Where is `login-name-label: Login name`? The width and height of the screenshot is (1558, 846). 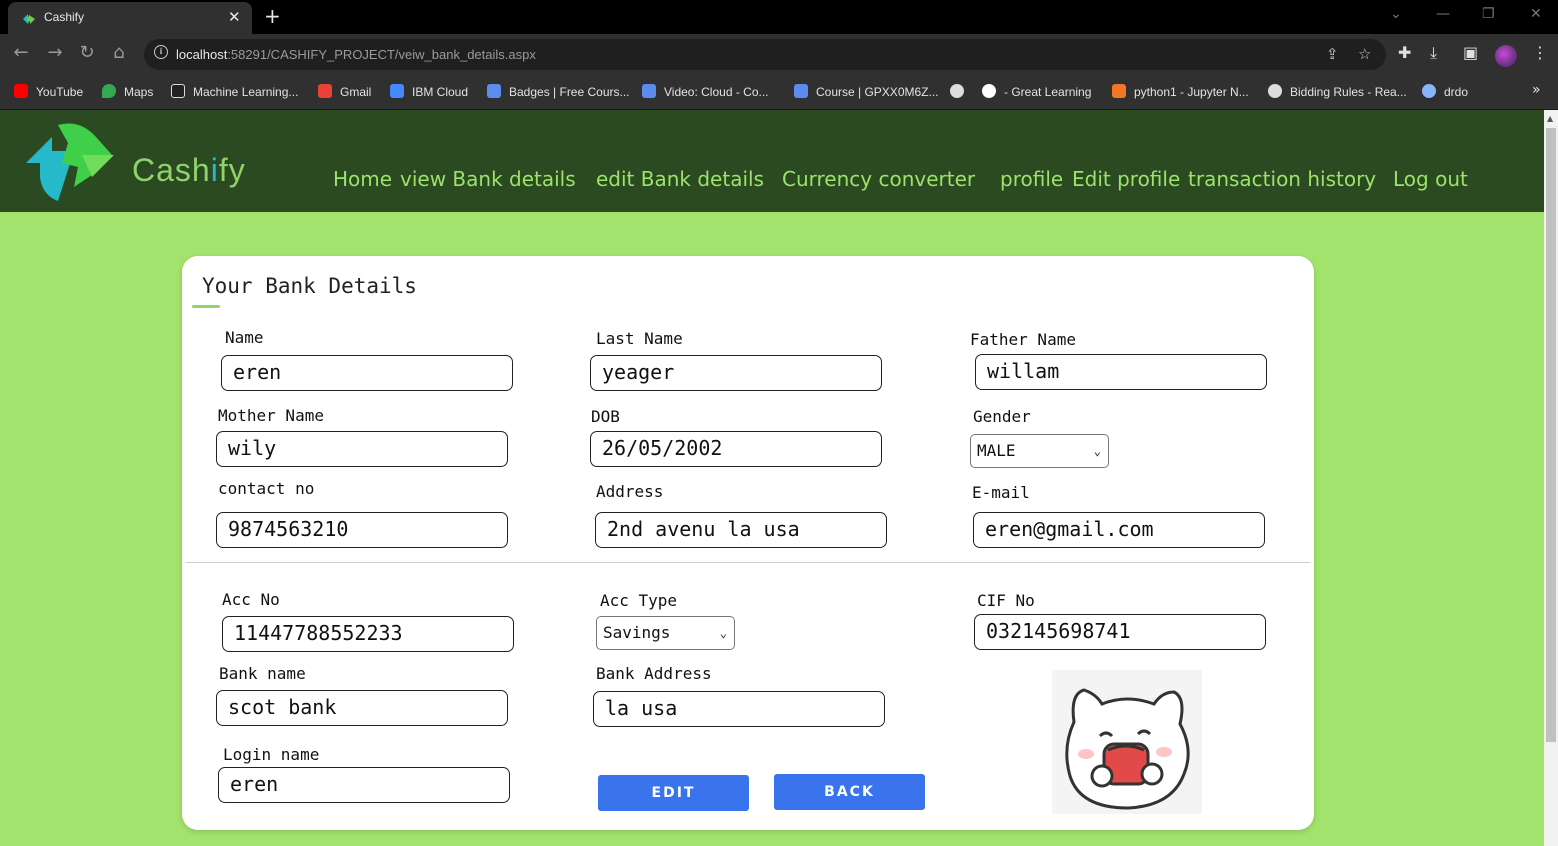 login-name-label: Login name is located at coordinates (271, 754).